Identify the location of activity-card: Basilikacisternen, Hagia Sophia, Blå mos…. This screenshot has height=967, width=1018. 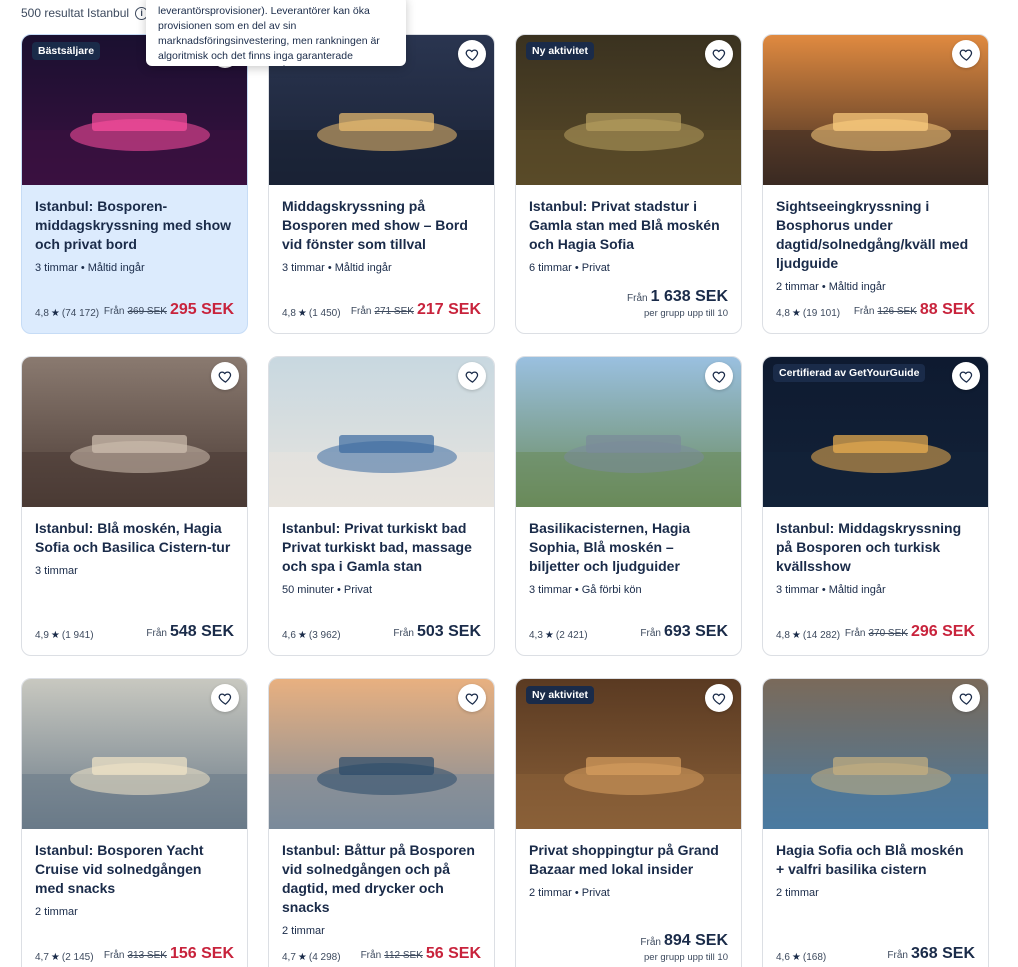
(628, 506).